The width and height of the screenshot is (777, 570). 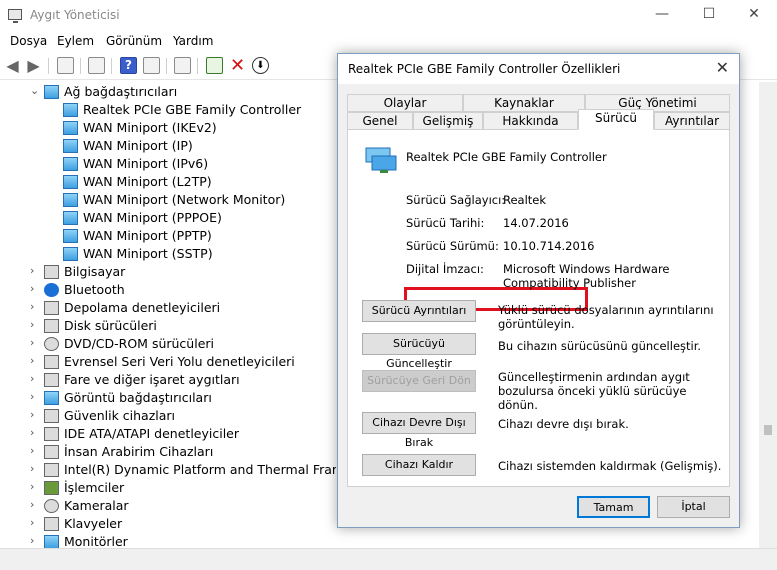 I want to click on close-button: ✕, so click(x=754, y=15).